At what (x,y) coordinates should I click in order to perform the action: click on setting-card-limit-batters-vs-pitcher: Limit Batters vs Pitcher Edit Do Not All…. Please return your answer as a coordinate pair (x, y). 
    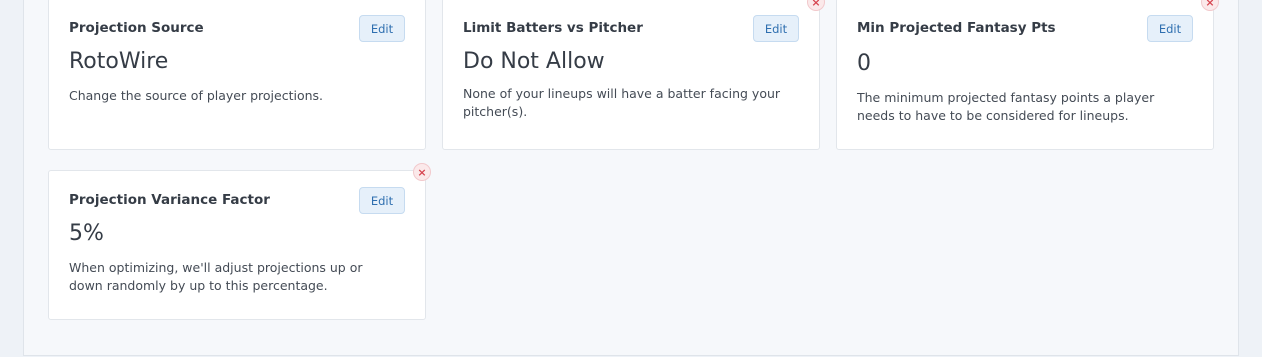
    Looking at the image, I should click on (631, 75).